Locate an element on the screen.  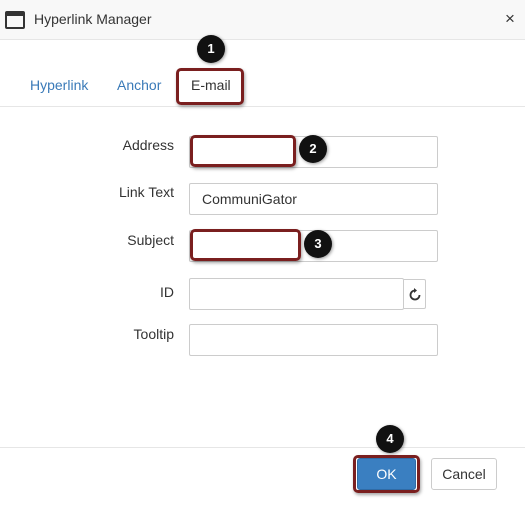
tab-anchor: Anchor is located at coordinates (139, 85).